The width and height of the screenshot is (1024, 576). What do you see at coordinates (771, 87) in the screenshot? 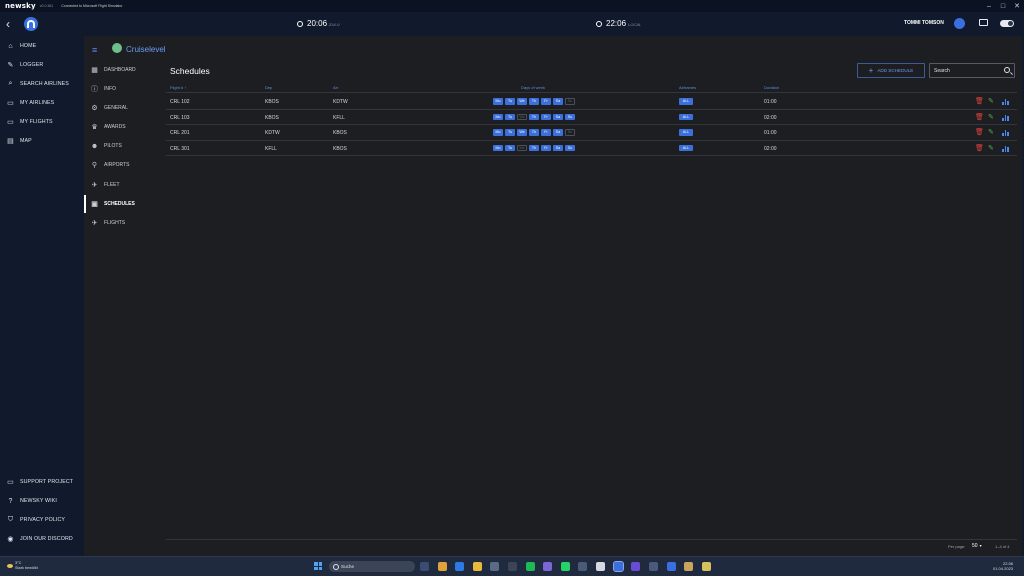
I see `column-header-duration: Duration` at bounding box center [771, 87].